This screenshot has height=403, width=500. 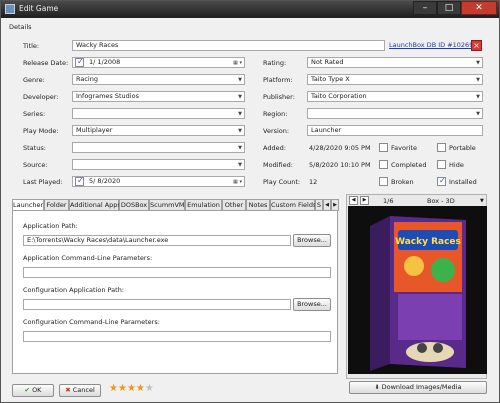 I want to click on modified-value: 5/8/2020 10:10 PM, so click(x=340, y=165).